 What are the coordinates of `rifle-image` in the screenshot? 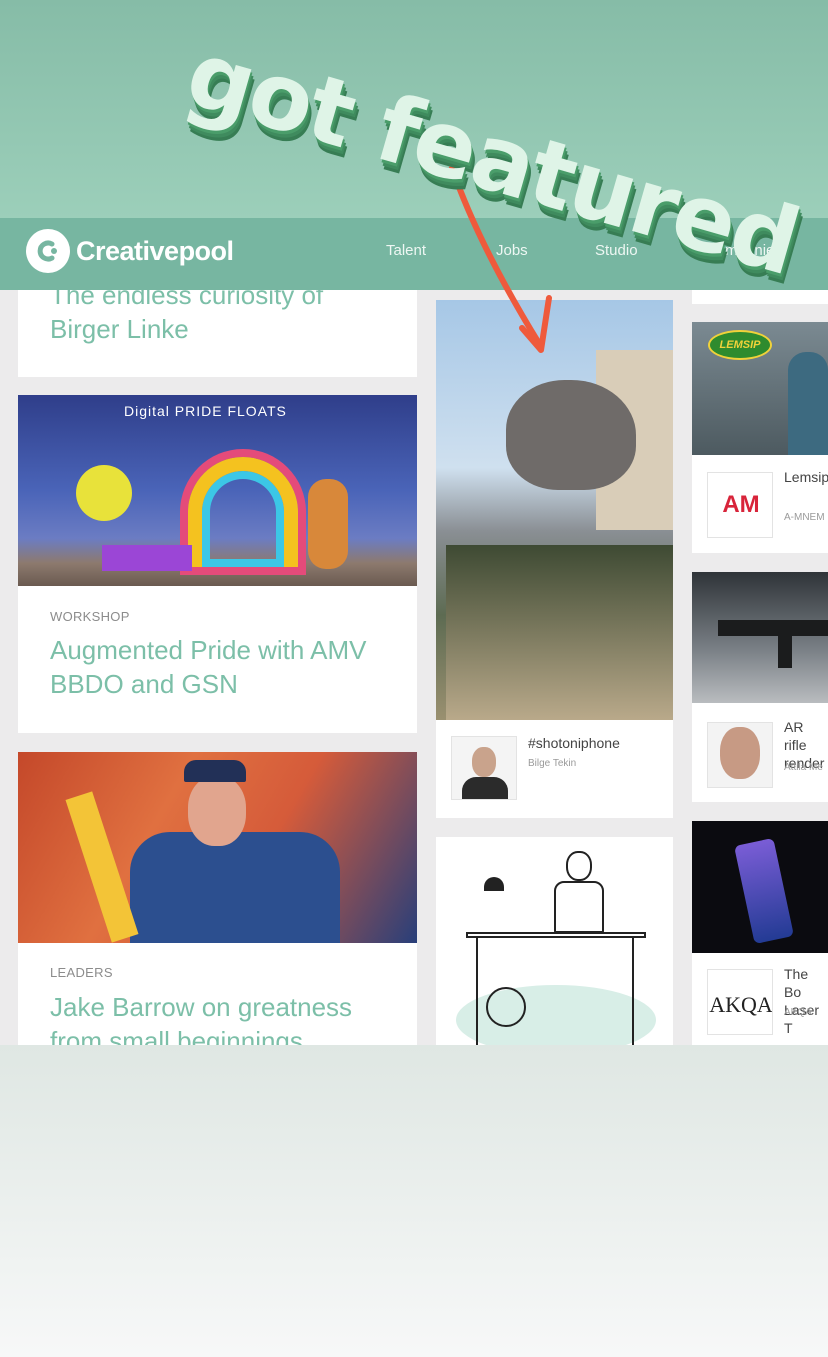 It's located at (760, 637).